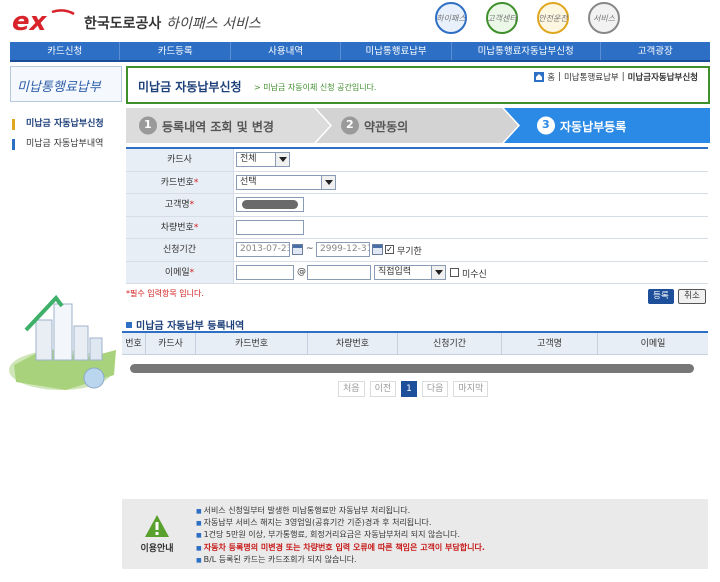 Image resolution: width=720 pixels, height=582 pixels. Describe the element at coordinates (692, 296) in the screenshot. I see `cancel-button: 취소` at that location.